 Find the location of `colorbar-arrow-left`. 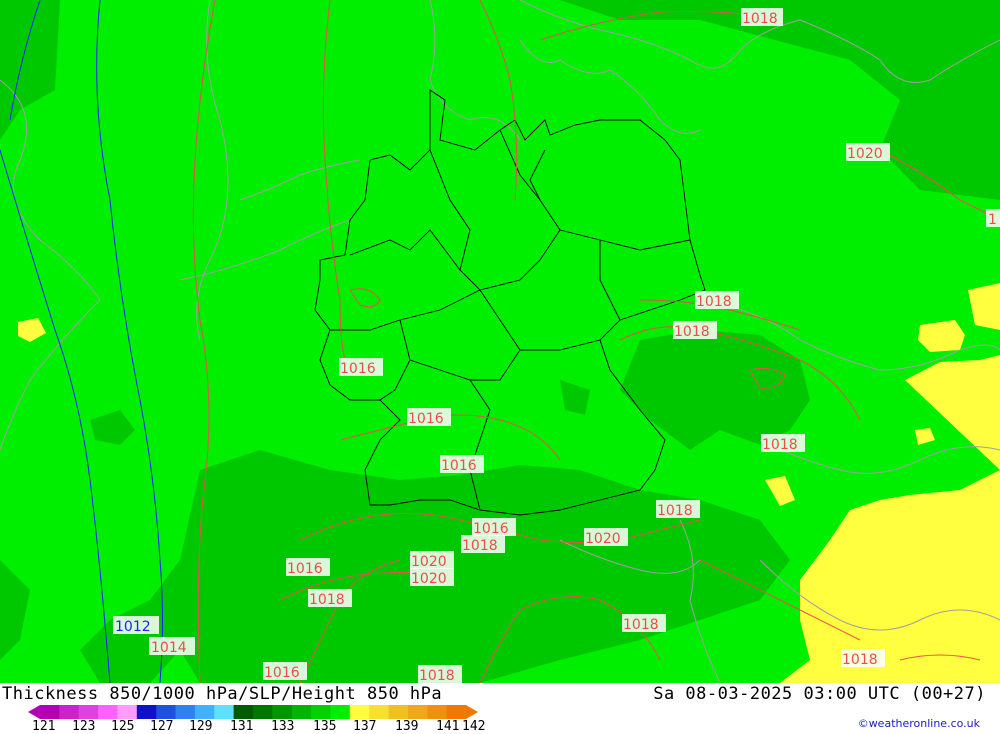

colorbar-arrow-left is located at coordinates (34, 712).